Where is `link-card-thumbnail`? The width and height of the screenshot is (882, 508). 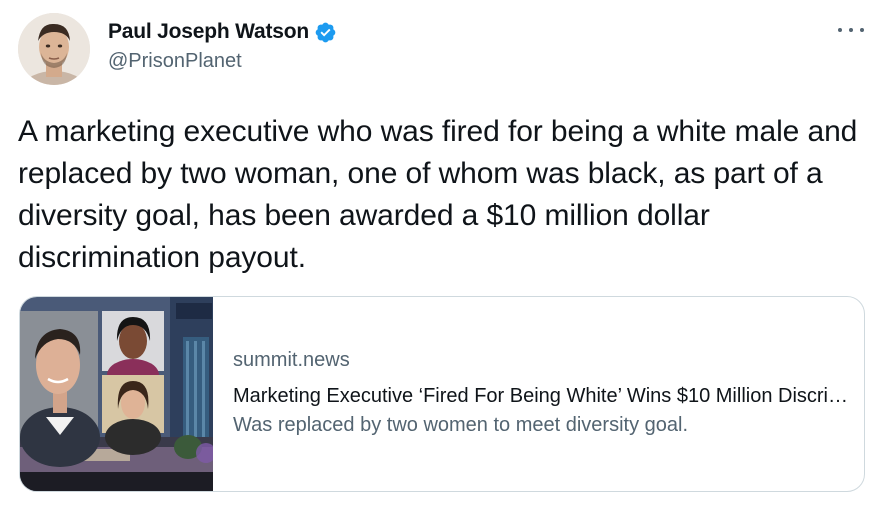
link-card-thumbnail is located at coordinates (116, 394).